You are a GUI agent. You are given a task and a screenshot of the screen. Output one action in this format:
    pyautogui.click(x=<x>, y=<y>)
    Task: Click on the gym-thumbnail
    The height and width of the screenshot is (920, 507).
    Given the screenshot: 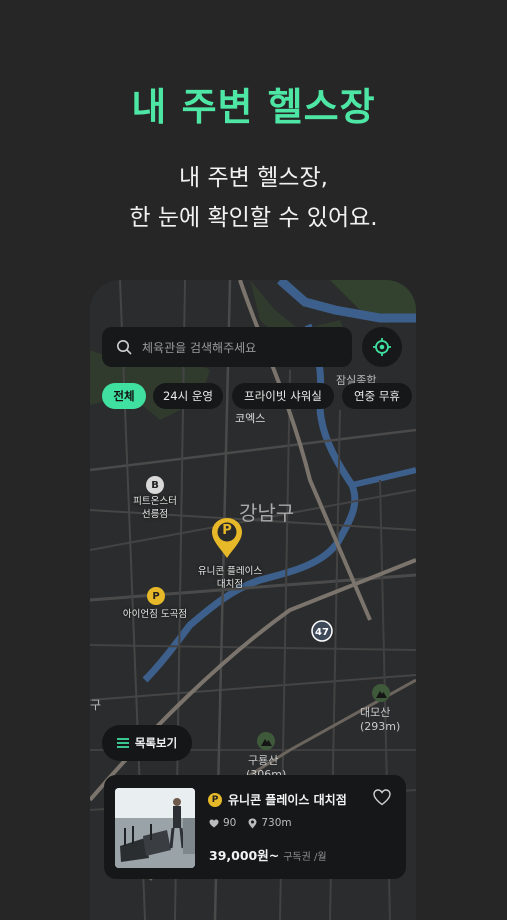 What is the action you would take?
    pyautogui.click(x=155, y=828)
    